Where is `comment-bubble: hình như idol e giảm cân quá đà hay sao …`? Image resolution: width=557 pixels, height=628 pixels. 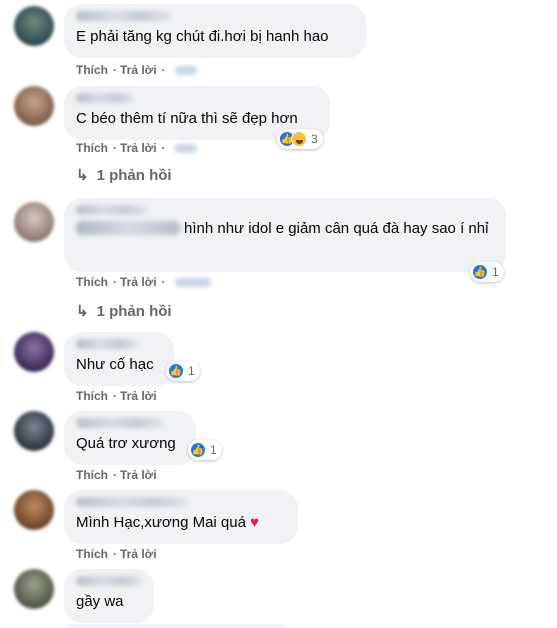 comment-bubble: hình như idol e giảm cân quá đà hay sao … is located at coordinates (285, 235).